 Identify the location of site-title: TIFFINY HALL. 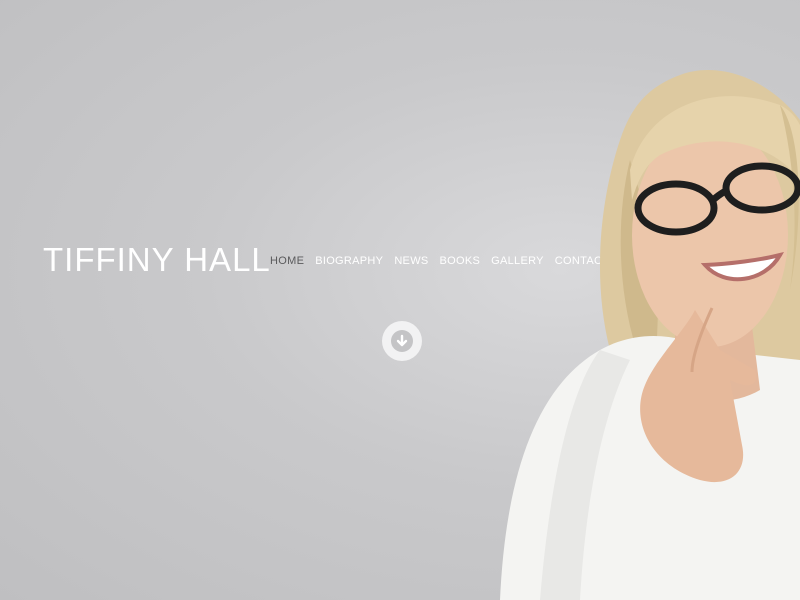
(157, 260).